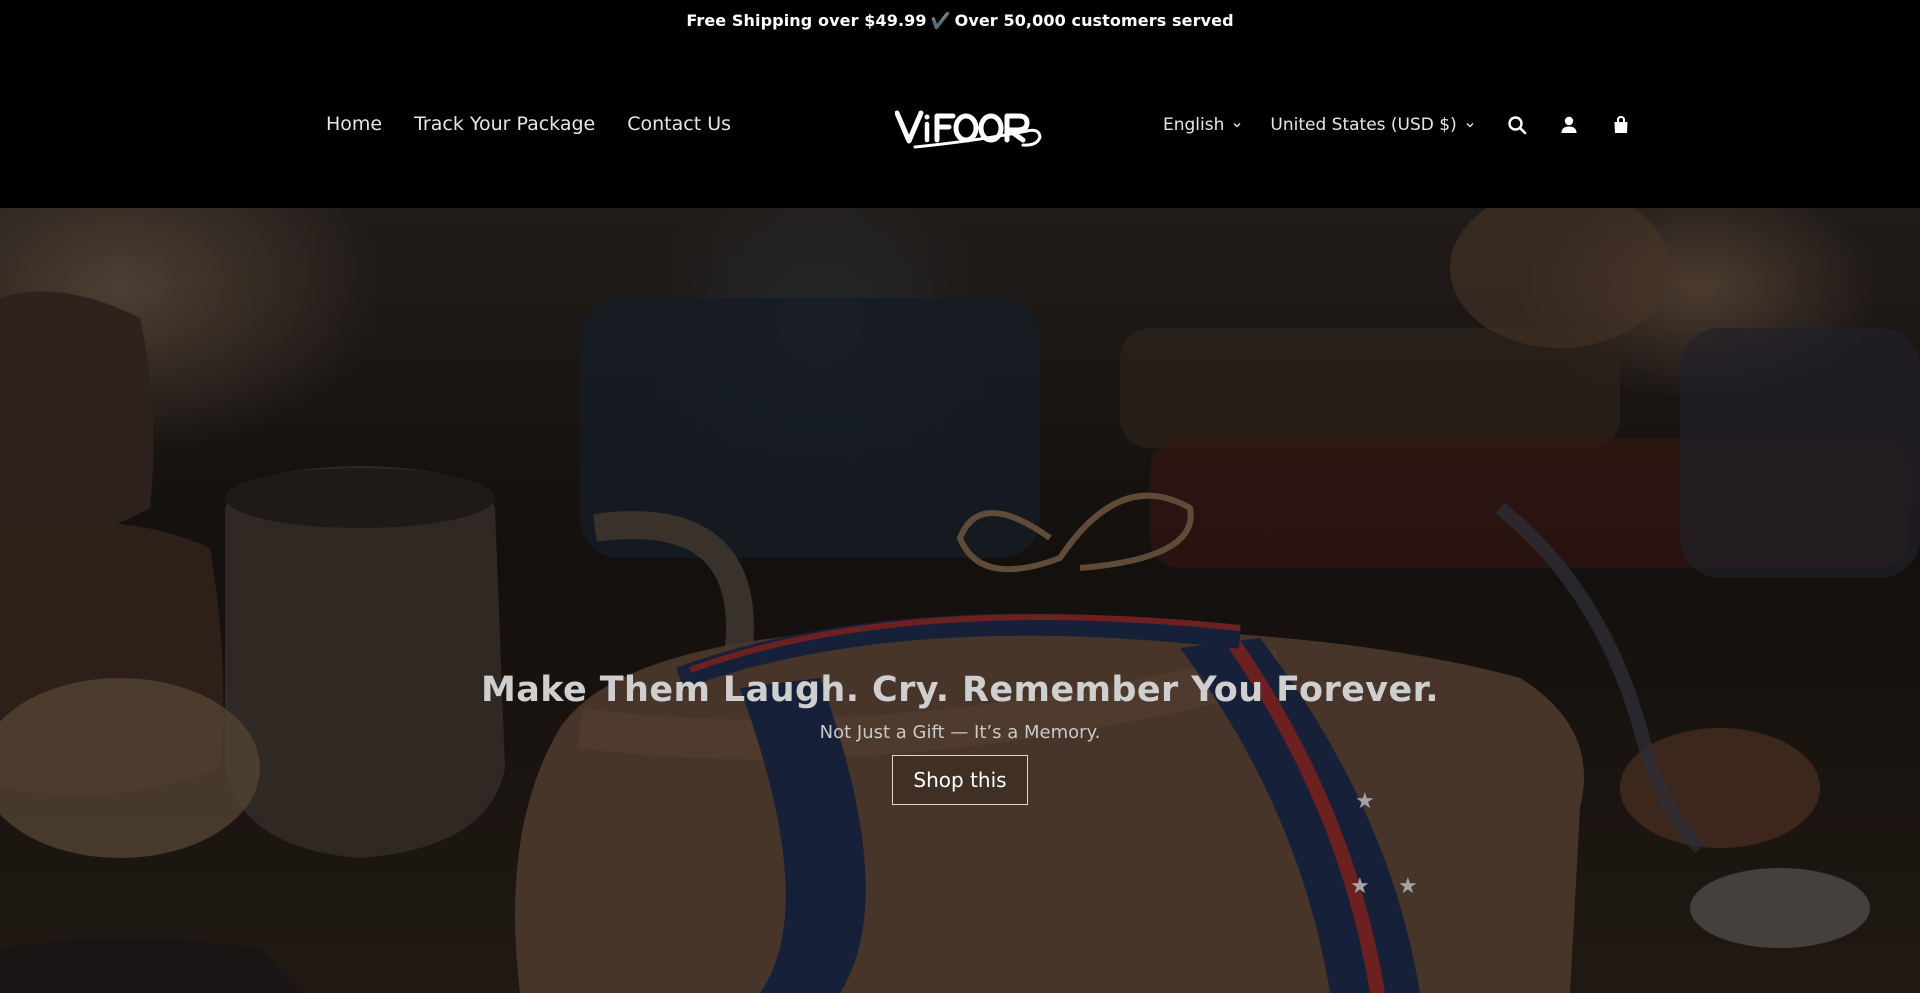 The height and width of the screenshot is (993, 1920). Describe the element at coordinates (1094, 20) in the screenshot. I see `announcement-customers-text: Over 50,000 customers served` at that location.